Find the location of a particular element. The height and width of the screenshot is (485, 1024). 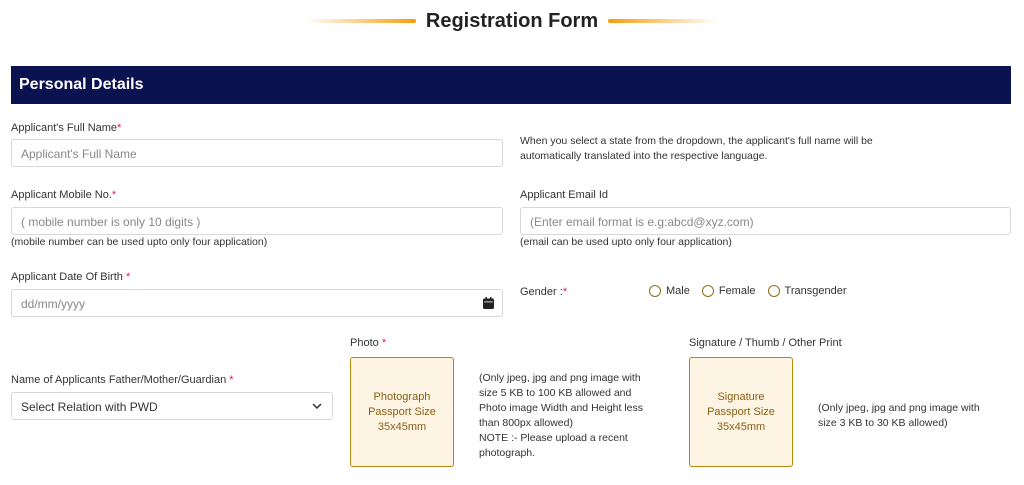

dob-label-text: Applicant Date Of Birth is located at coordinates (68, 277).